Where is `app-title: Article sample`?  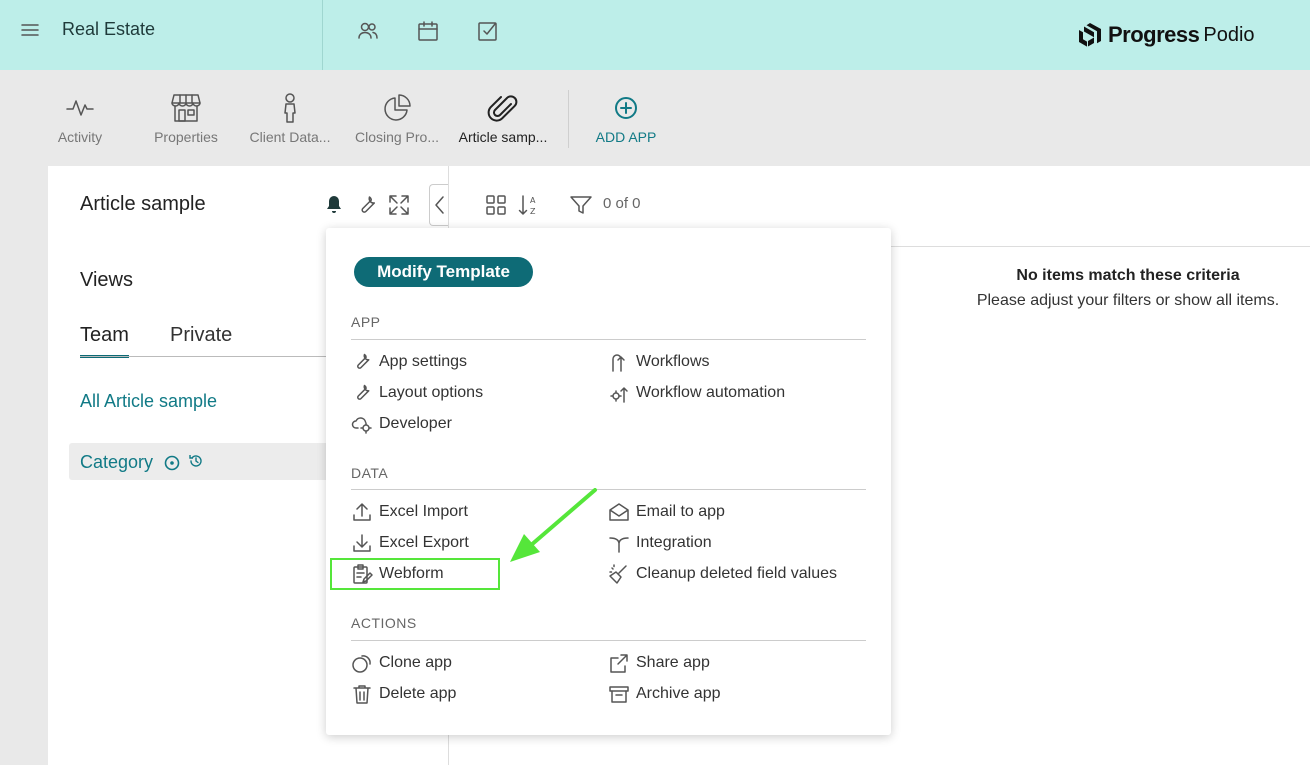
app-title: Article sample is located at coordinates (143, 204).